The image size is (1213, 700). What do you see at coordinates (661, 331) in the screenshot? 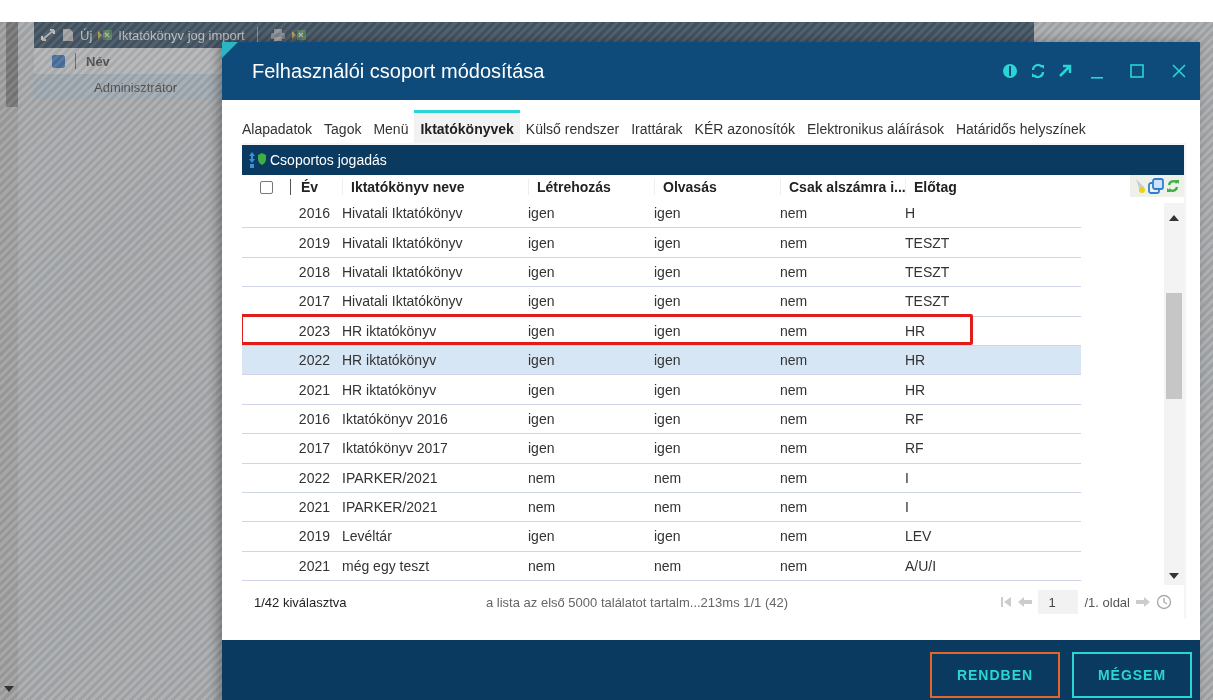
I see `table-row: 2023 HR iktatókönyv igen igen nem HR` at bounding box center [661, 331].